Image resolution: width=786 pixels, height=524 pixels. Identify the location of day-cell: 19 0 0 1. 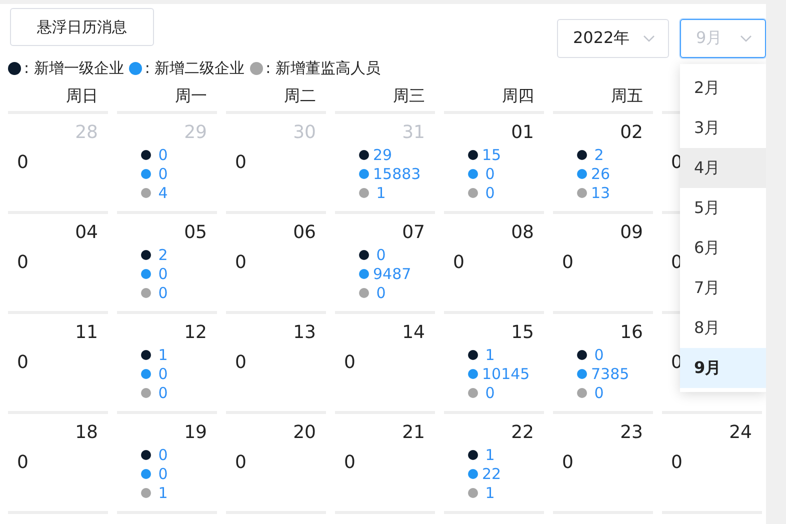
(167, 464).